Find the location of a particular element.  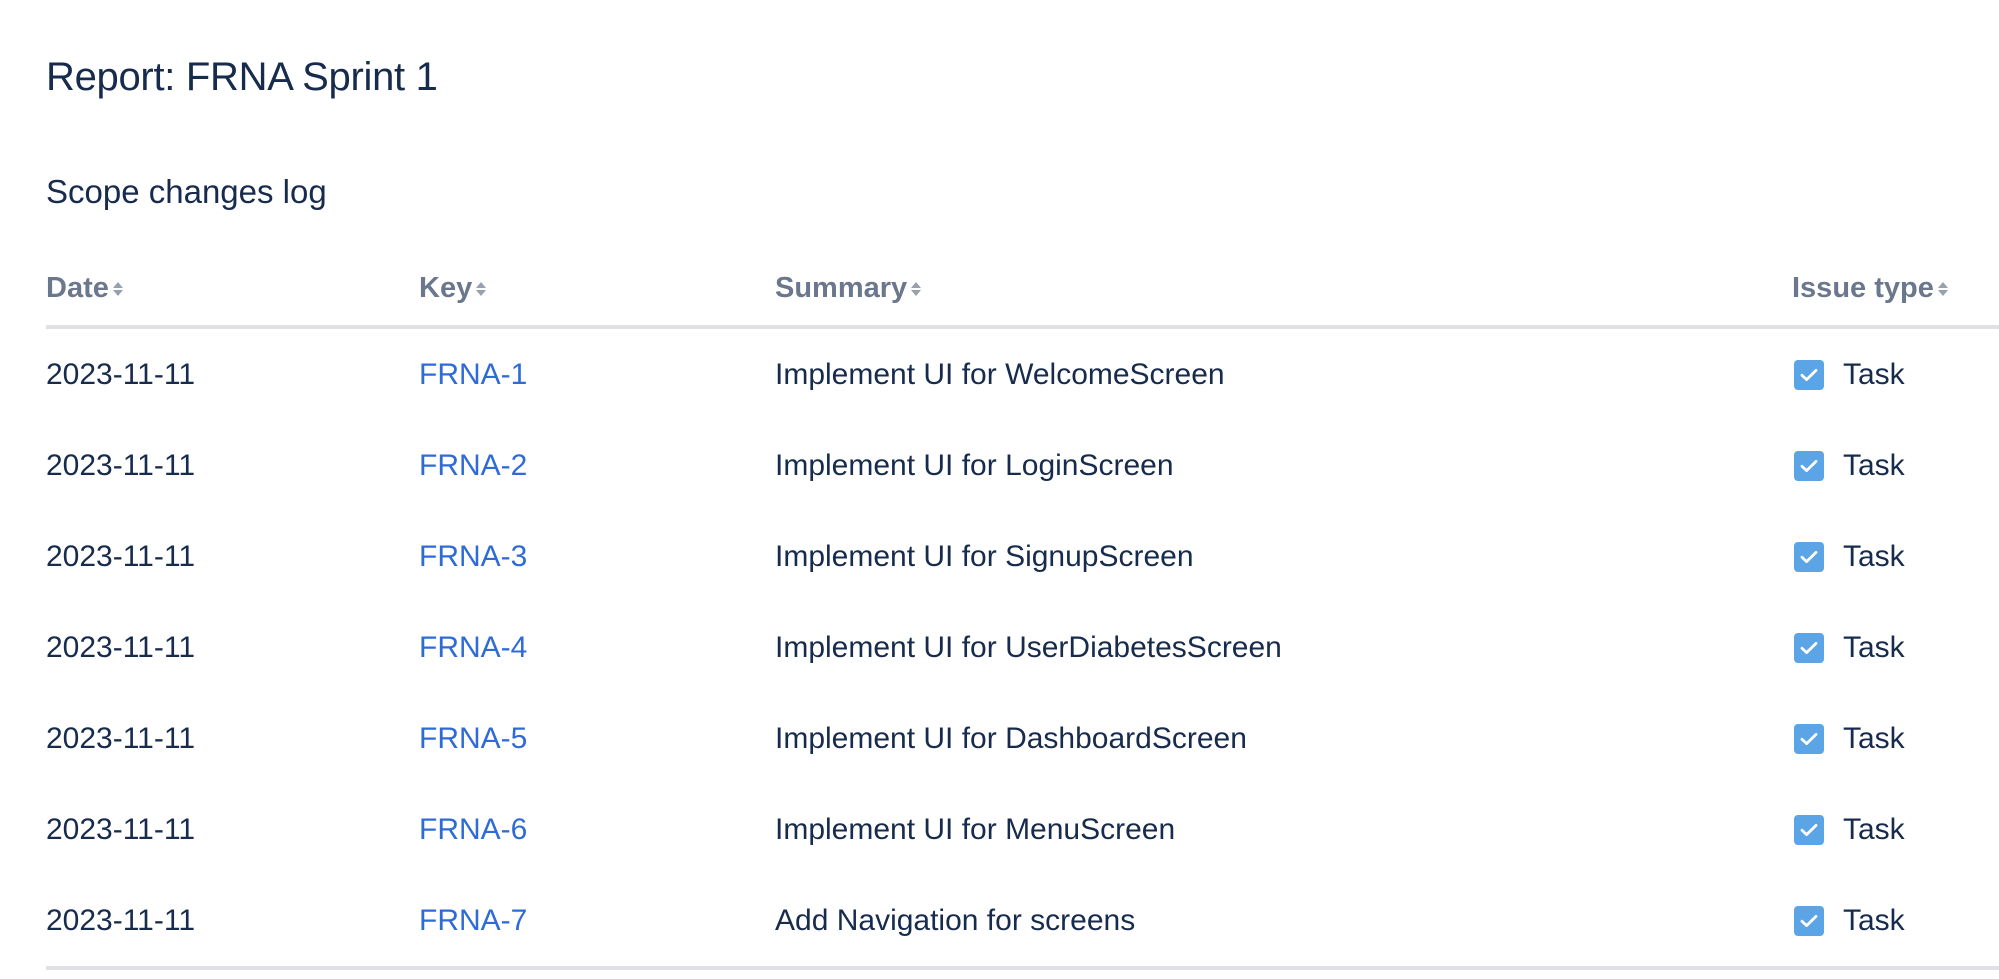

key-cell: FRNA-1 is located at coordinates (473, 374).